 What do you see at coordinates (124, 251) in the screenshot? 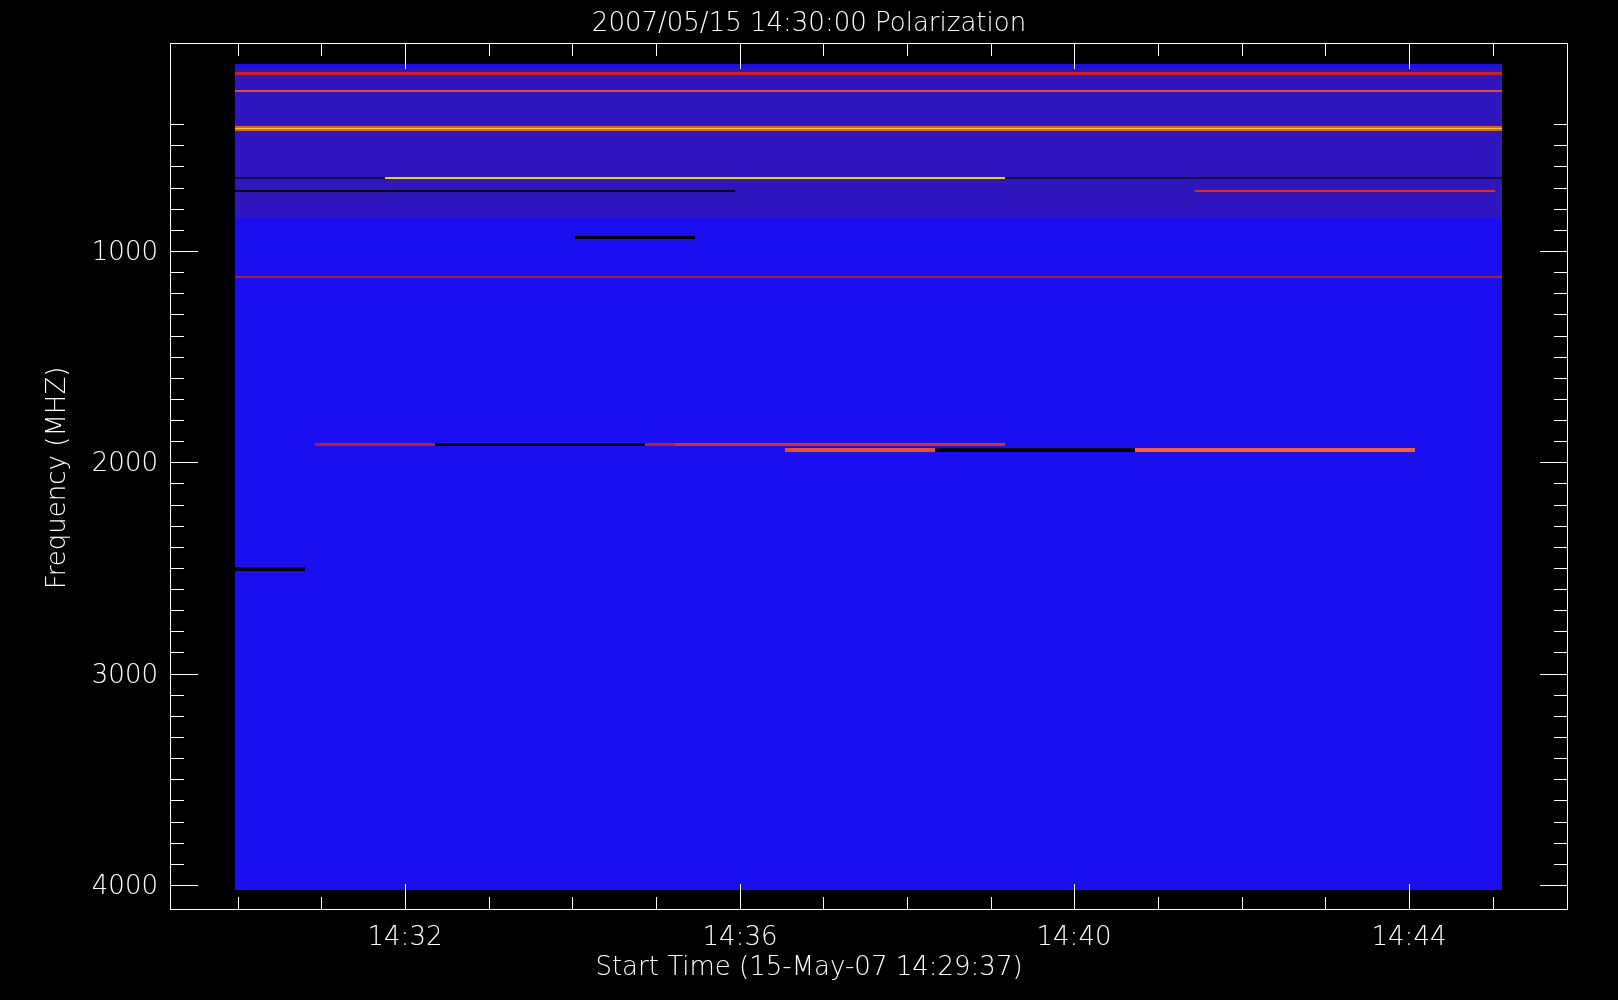
I see `y-tick-label: 1000` at bounding box center [124, 251].